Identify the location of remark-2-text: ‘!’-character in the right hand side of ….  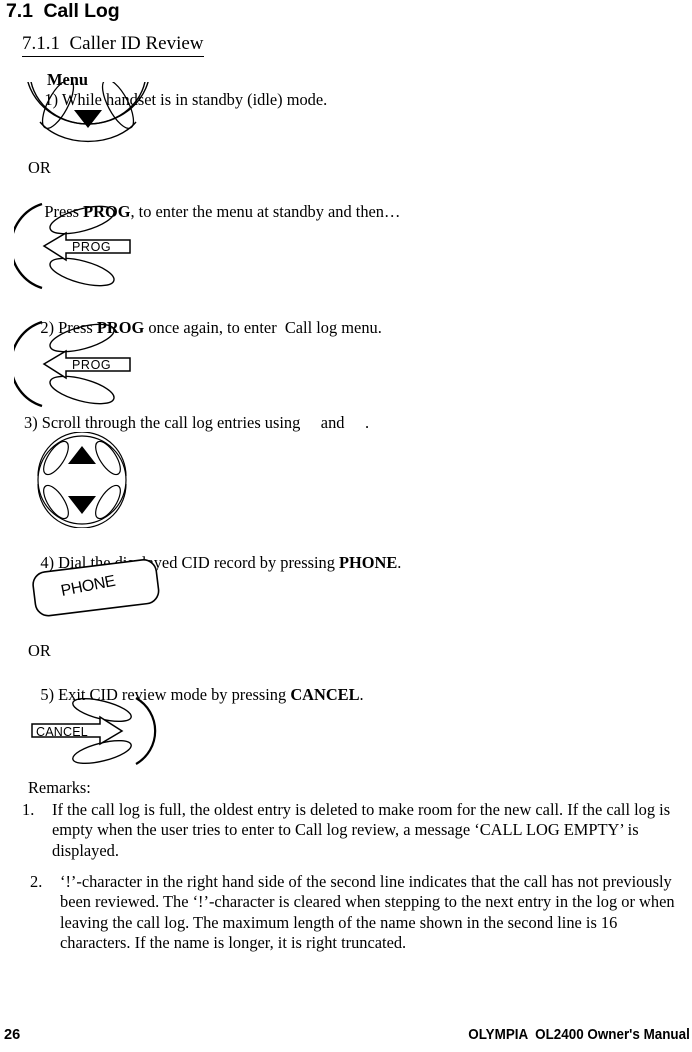
(367, 912).